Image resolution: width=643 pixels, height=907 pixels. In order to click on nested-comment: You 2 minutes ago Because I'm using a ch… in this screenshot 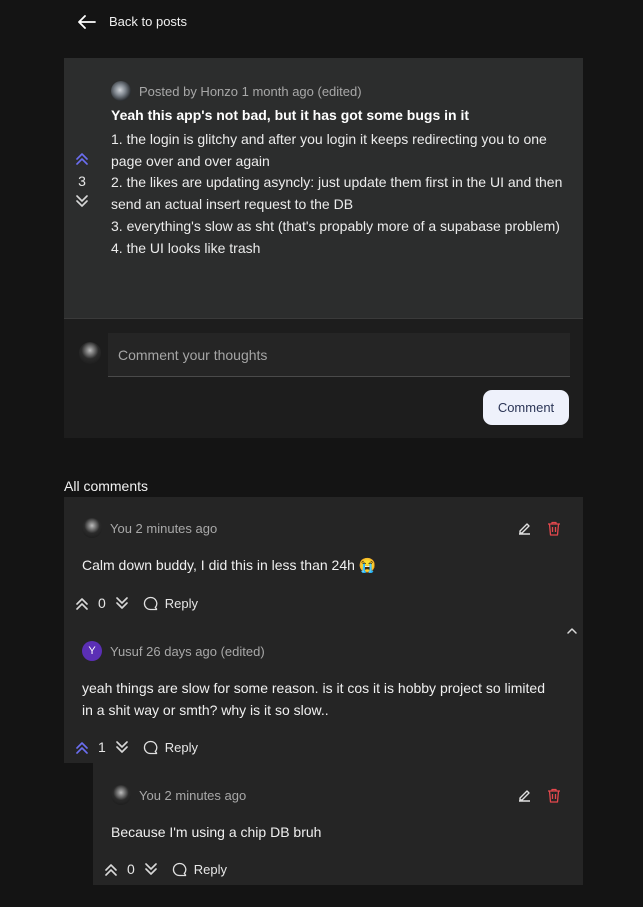, I will do `click(338, 824)`.